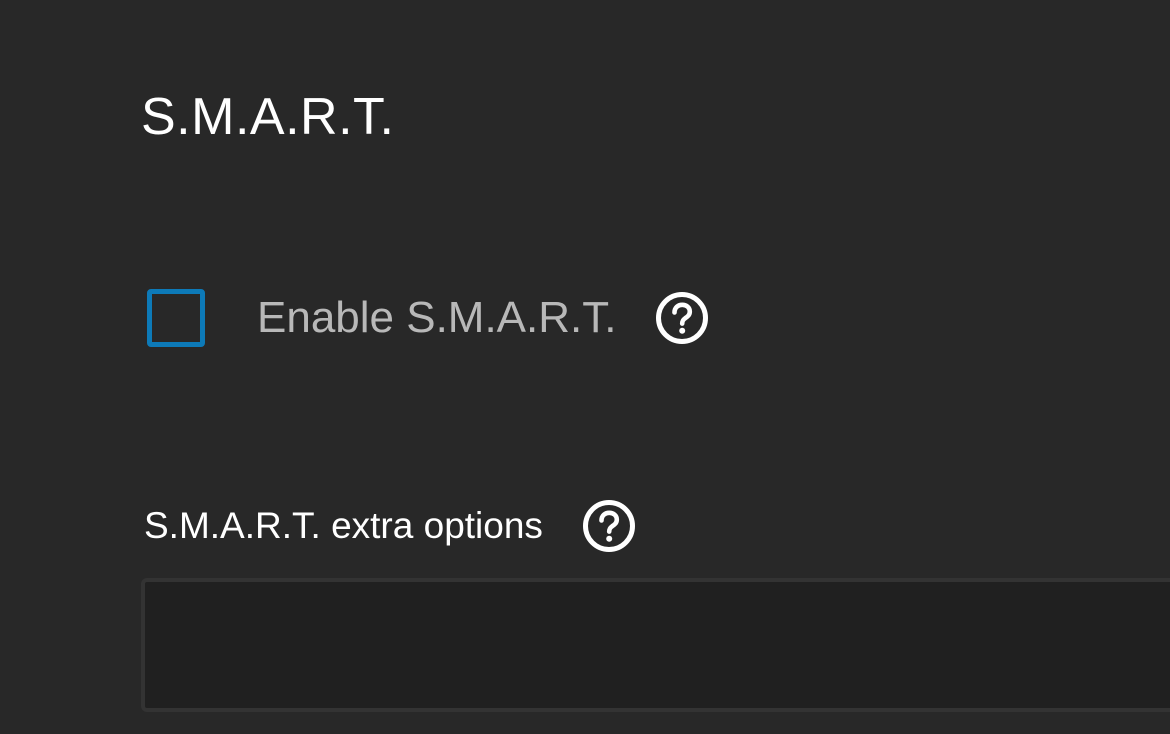 This screenshot has height=734, width=1170. I want to click on extra-options-label: S.M.A.R.T. extra options, so click(343, 525).